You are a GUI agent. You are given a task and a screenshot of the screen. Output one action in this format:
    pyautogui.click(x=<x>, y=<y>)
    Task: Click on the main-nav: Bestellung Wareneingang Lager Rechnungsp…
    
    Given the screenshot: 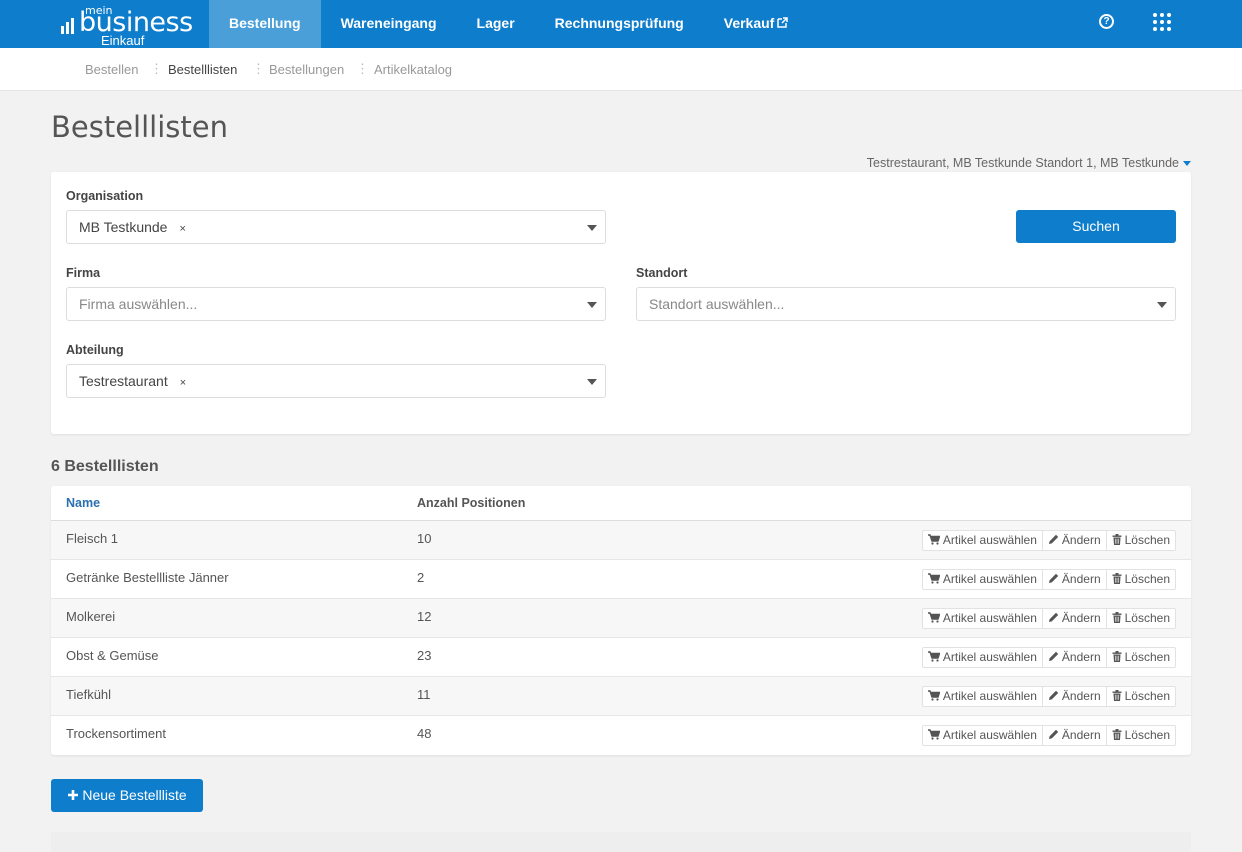 What is the action you would take?
    pyautogui.click(x=508, y=24)
    